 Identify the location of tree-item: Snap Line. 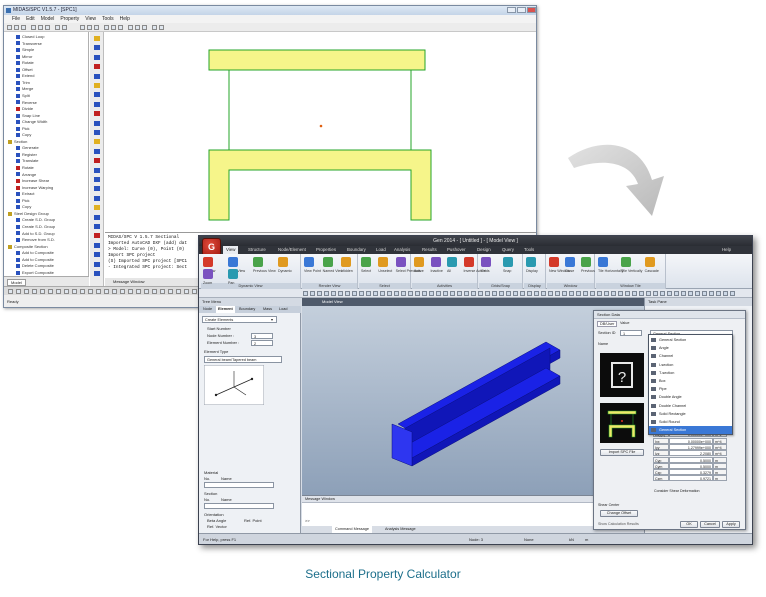
(28, 115).